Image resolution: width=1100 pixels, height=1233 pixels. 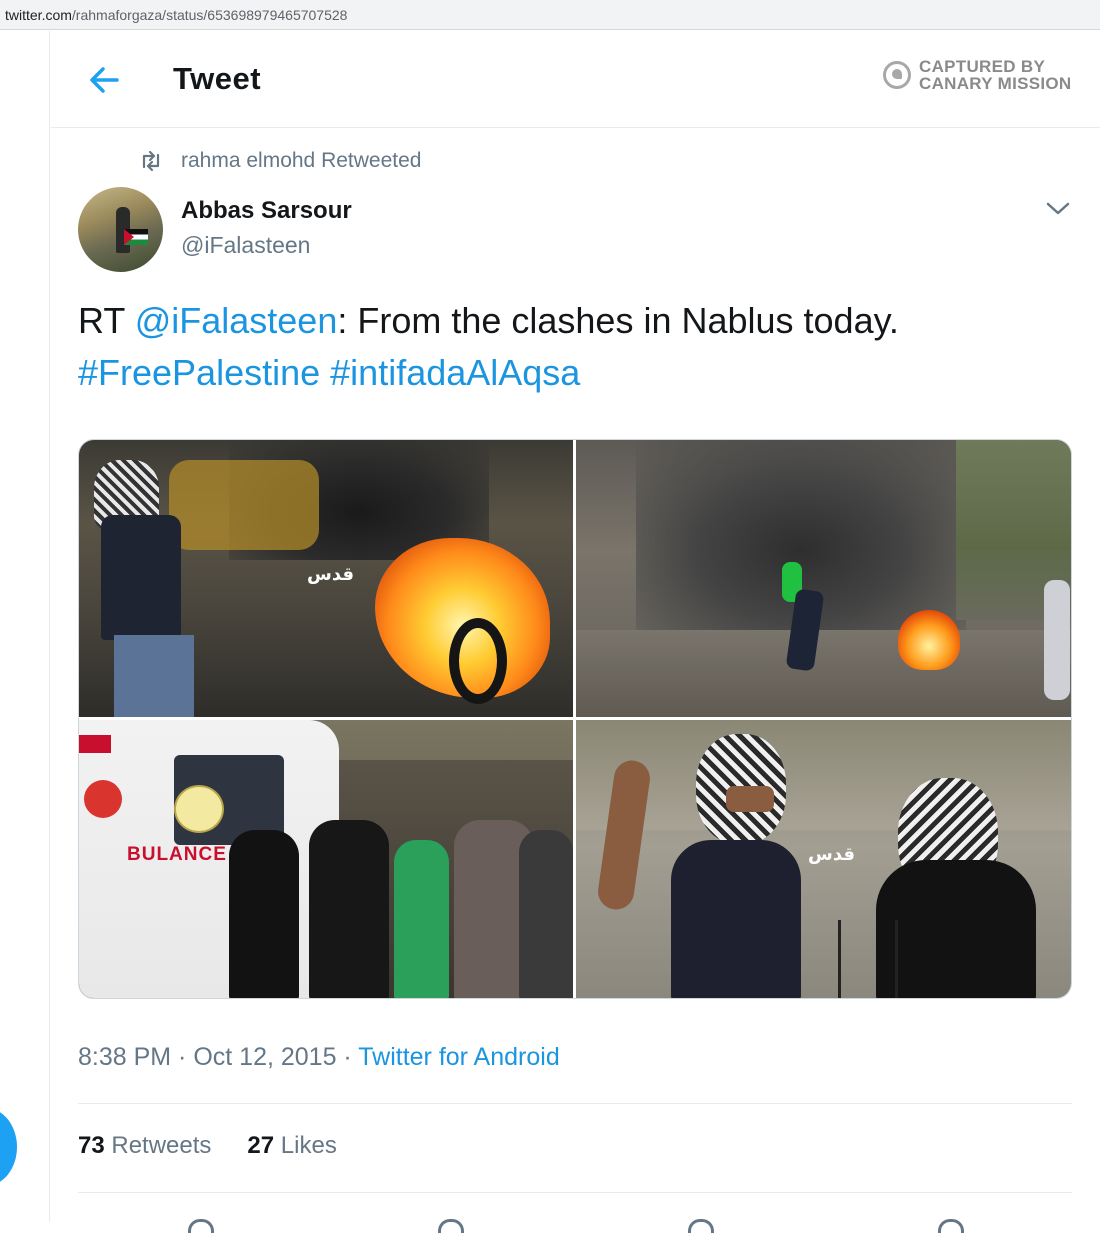 I want to click on tweet-time: 8:38 PM, so click(x=124, y=1057).